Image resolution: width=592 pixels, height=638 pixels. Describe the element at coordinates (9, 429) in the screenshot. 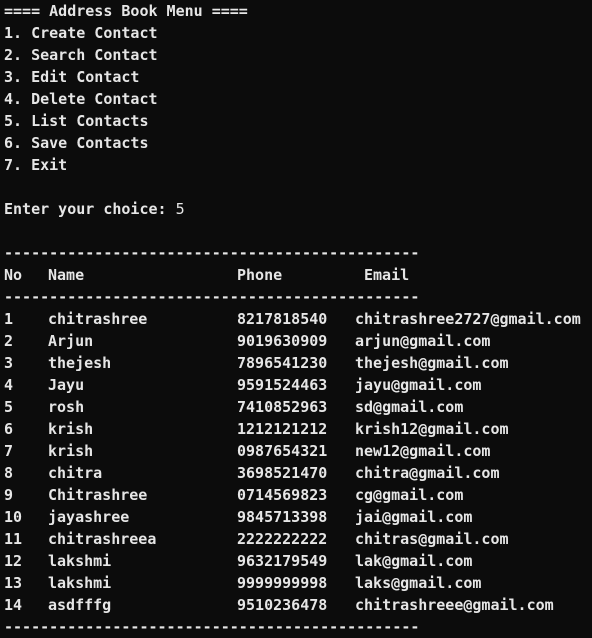

I see `cell-no: 6` at that location.